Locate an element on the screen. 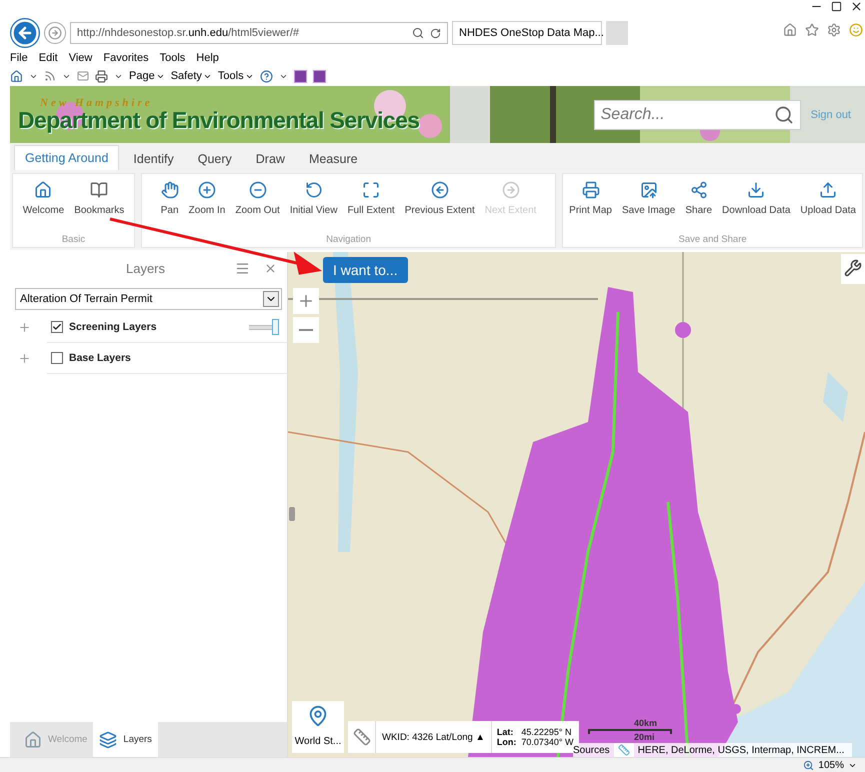 Image resolution: width=865 pixels, height=772 pixels. settings-icon is located at coordinates (834, 30).